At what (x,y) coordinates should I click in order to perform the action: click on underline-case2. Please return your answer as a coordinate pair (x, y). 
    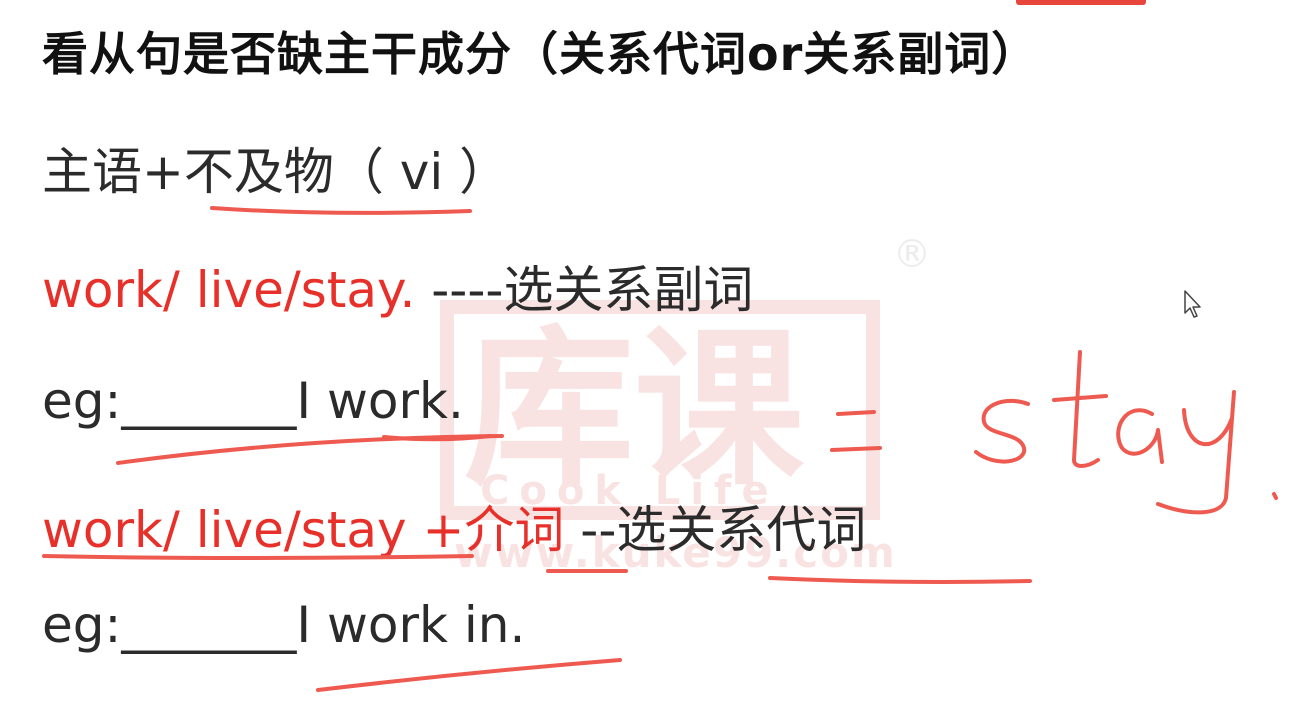
    Looking at the image, I should click on (258, 557).